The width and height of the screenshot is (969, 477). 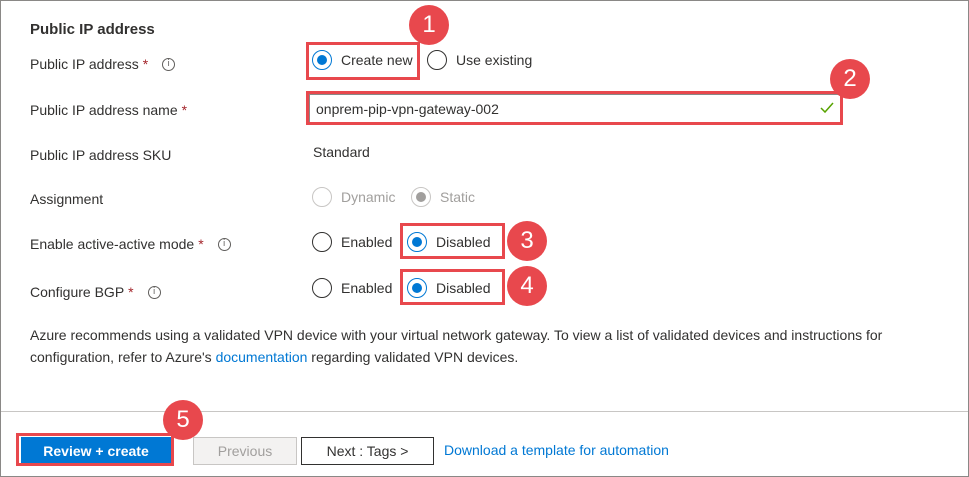 What do you see at coordinates (368, 197) in the screenshot?
I see `radio-dynamic-label: Dynamic` at bounding box center [368, 197].